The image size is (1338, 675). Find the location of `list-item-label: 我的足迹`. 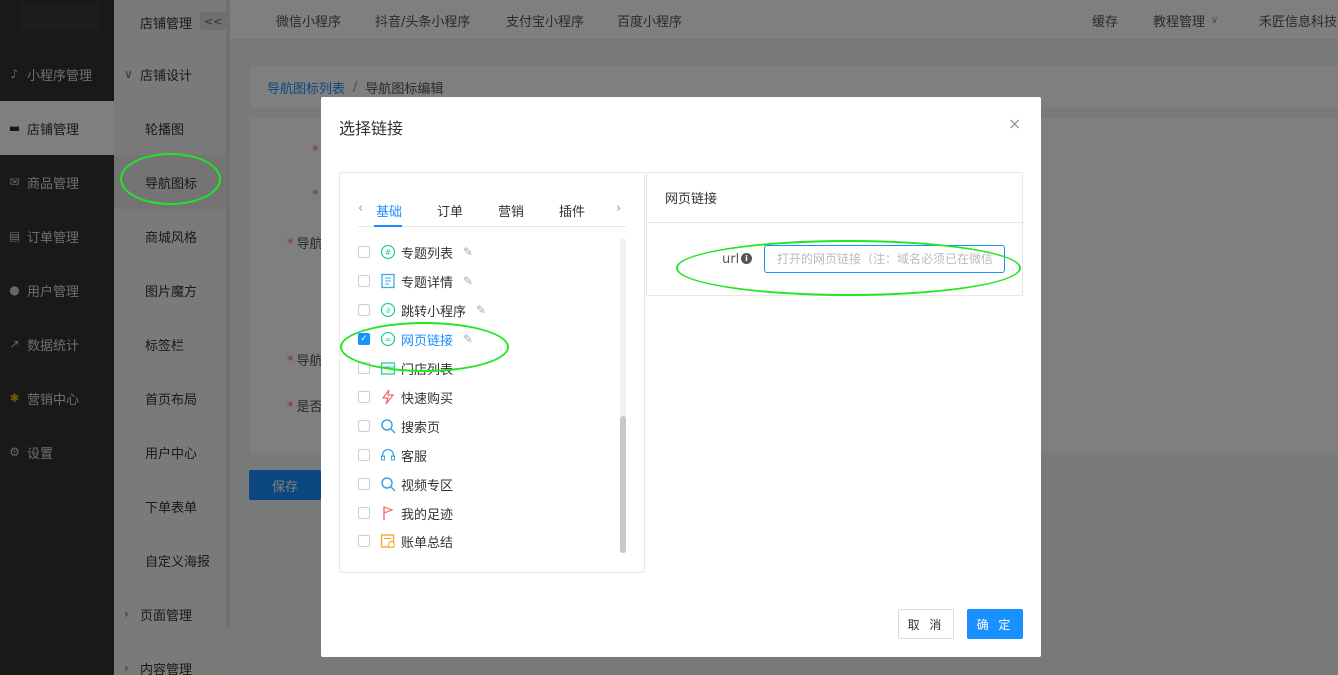

list-item-label: 我的足迹 is located at coordinates (427, 515).